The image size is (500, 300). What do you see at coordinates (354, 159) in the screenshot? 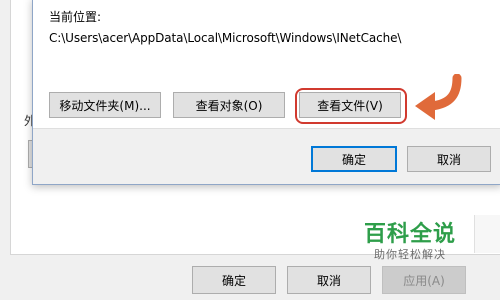
I see `ok-button: 确定` at bounding box center [354, 159].